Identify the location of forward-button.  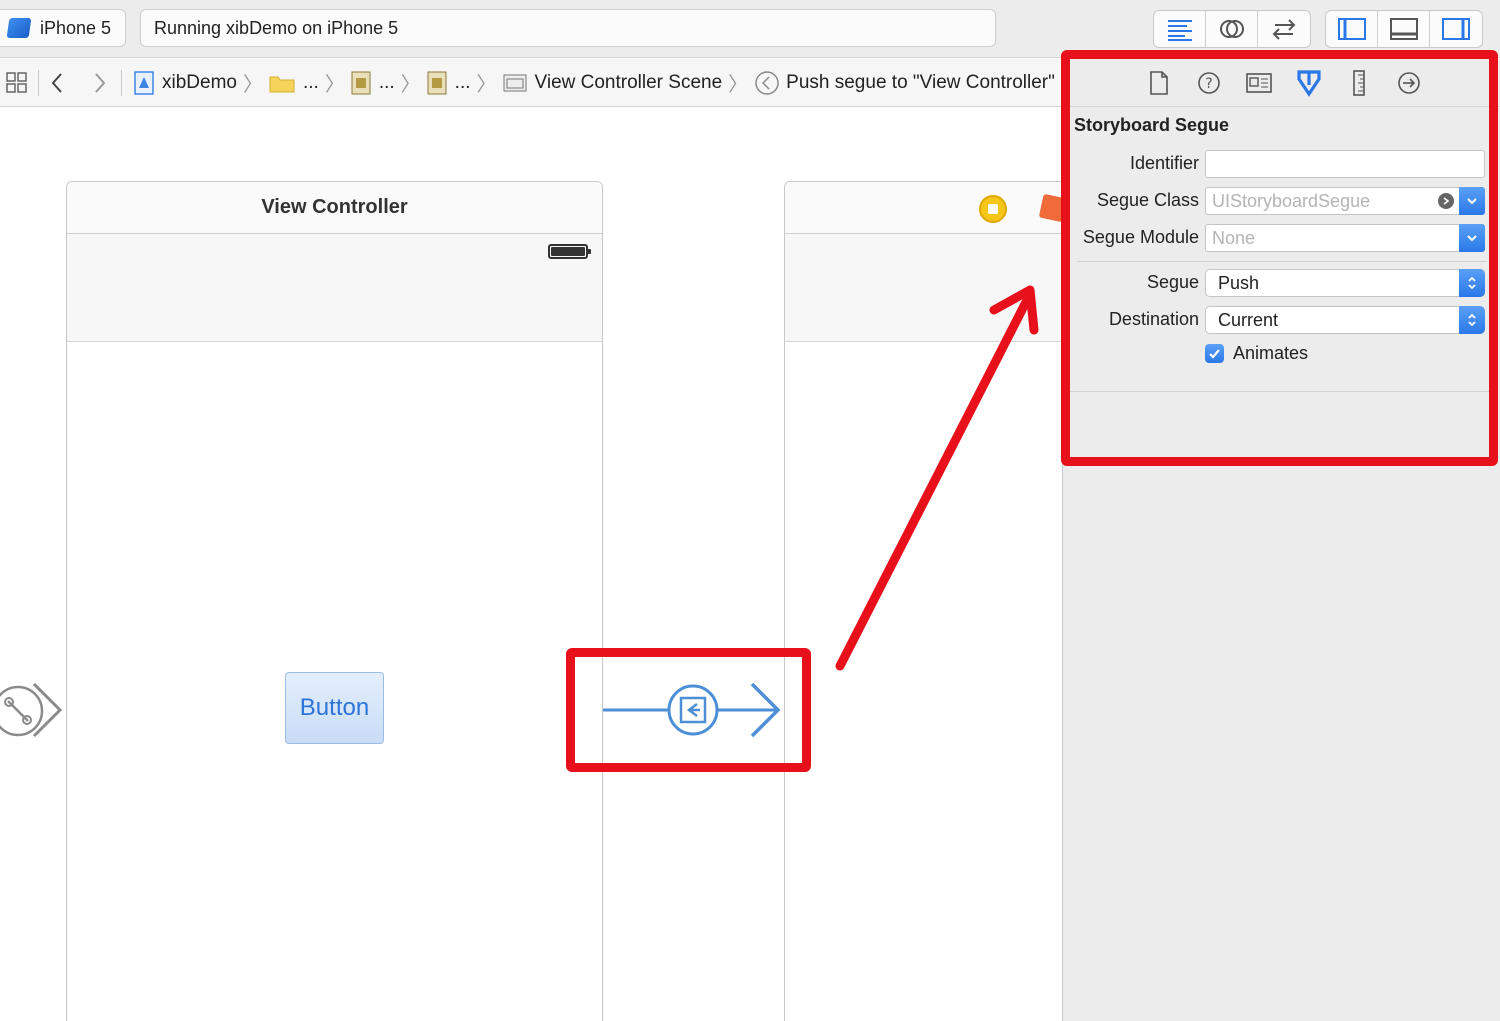
(100, 83).